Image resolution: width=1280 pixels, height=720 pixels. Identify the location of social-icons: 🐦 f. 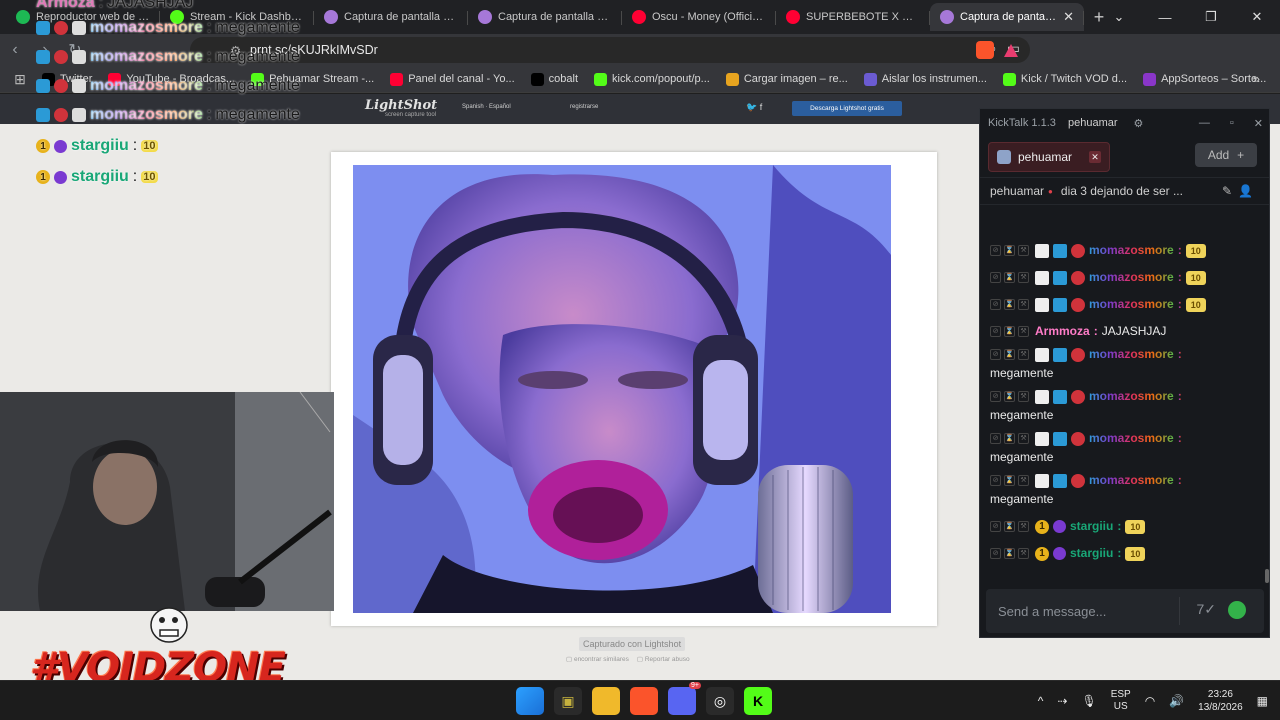
(754, 107).